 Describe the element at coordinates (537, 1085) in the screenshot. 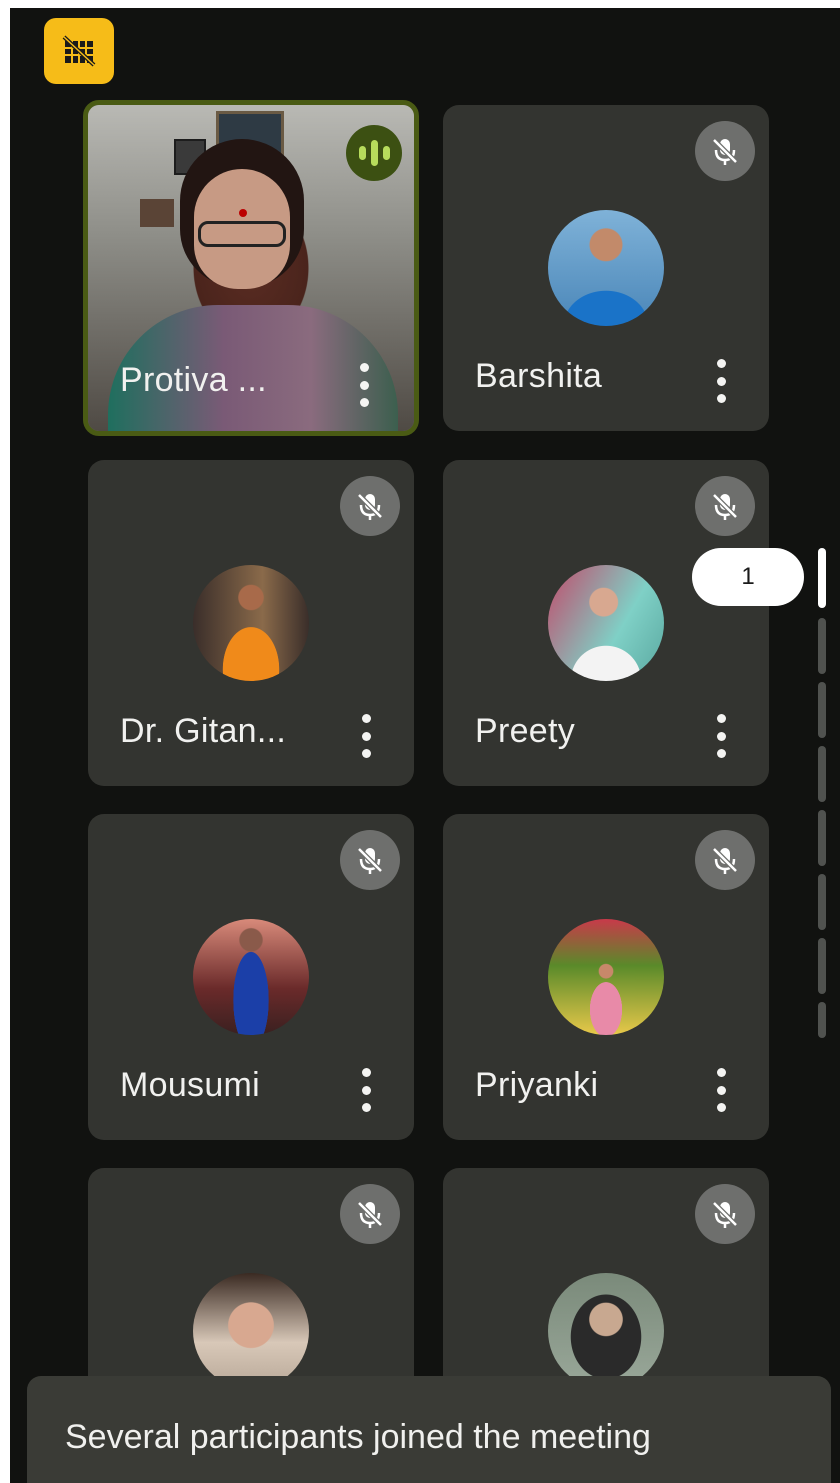

I see `participant-name: Priyanki` at that location.